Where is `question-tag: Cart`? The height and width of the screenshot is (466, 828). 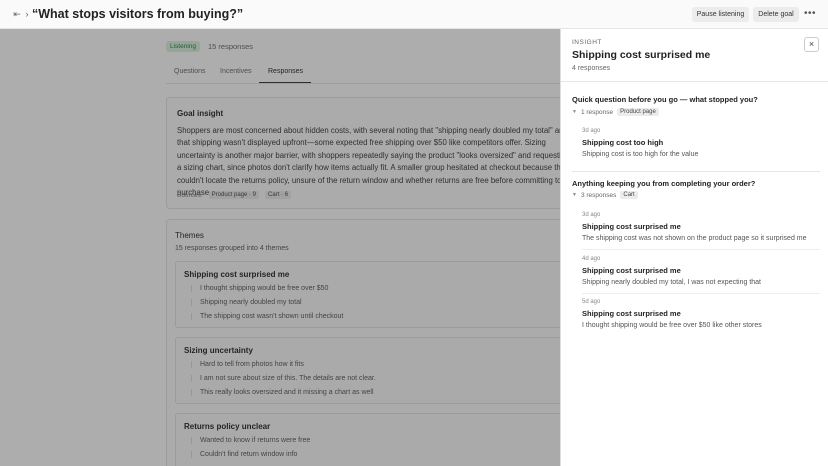 question-tag: Cart is located at coordinates (629, 195).